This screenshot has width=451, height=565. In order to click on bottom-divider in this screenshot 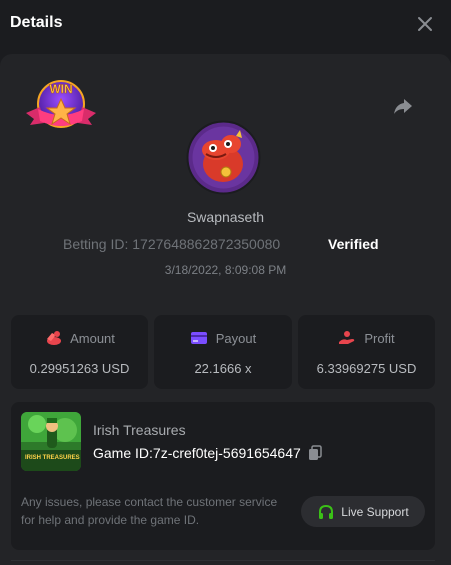, I will do `click(223, 560)`.